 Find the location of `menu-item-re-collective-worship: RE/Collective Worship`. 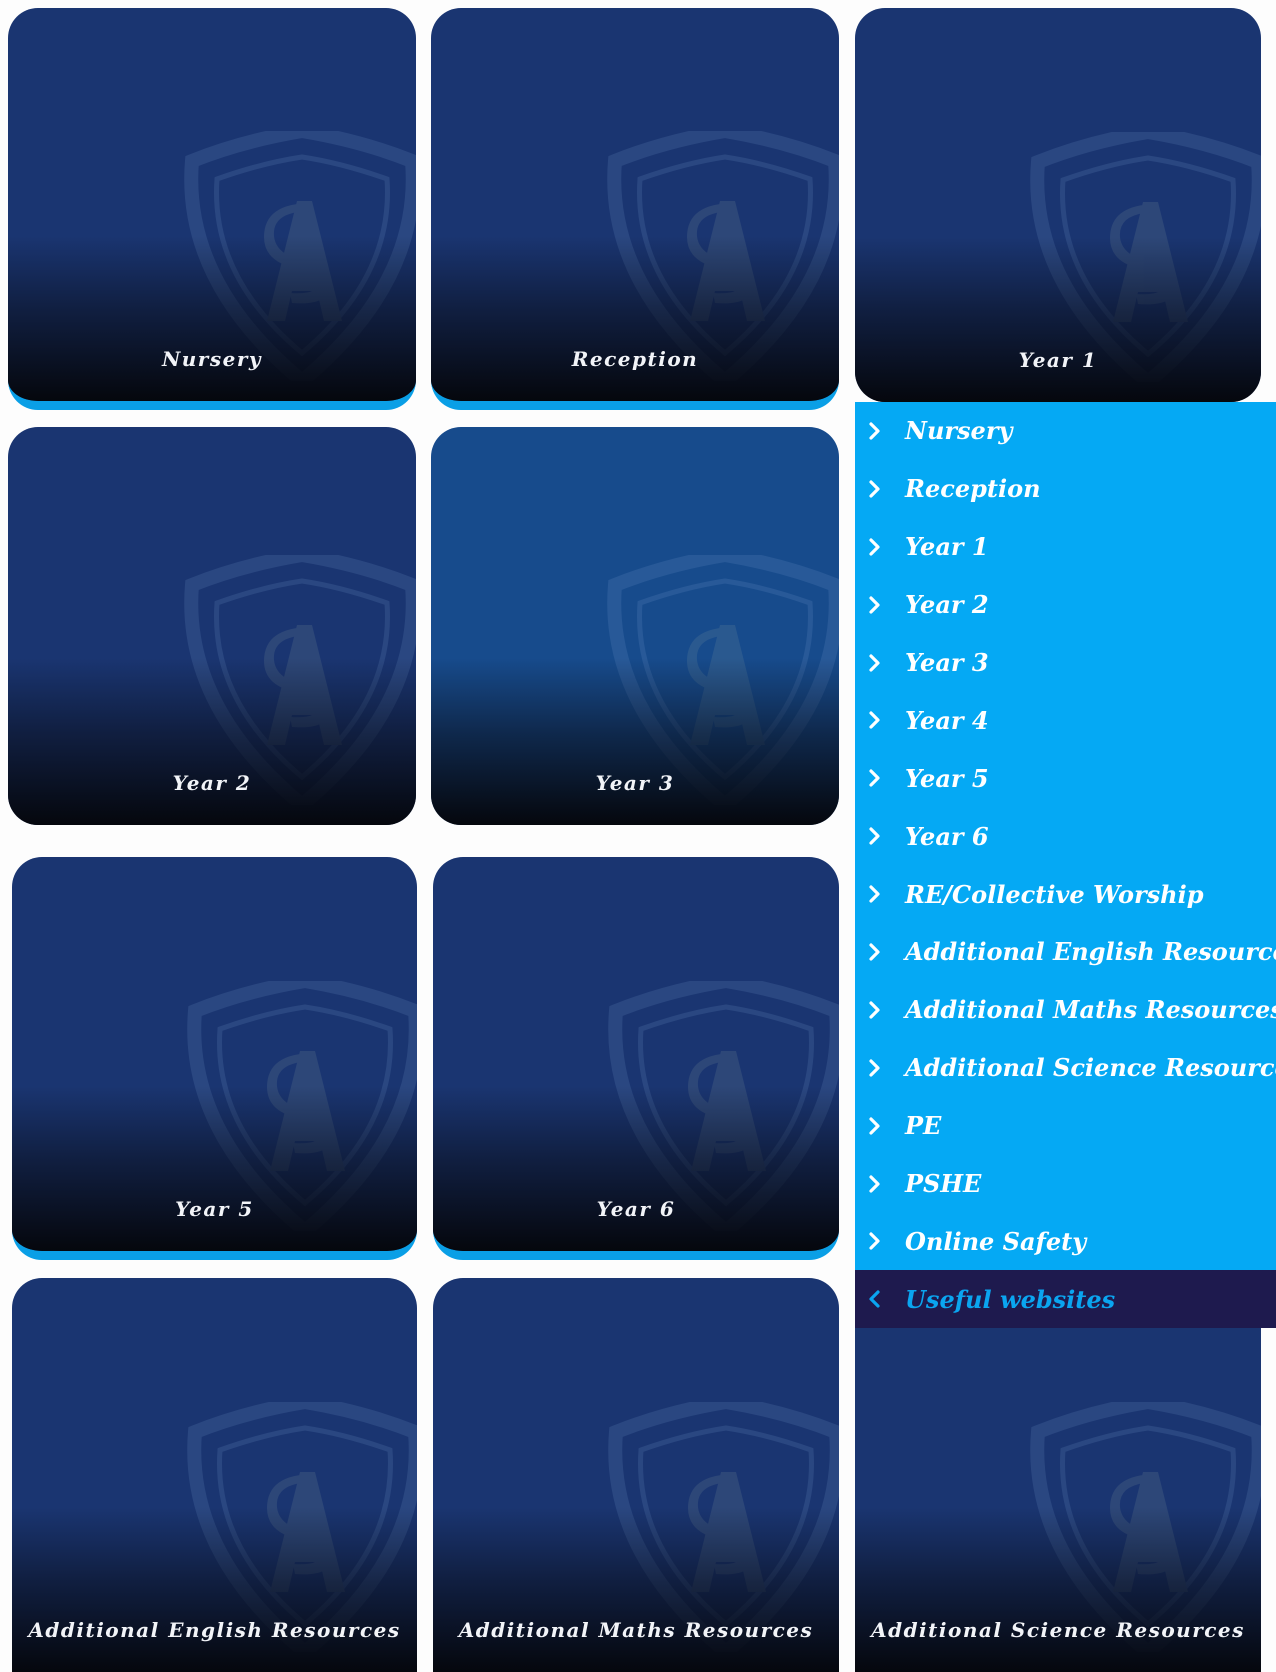

menu-item-re-collective-worship: RE/Collective Worship is located at coordinates (1065, 894).